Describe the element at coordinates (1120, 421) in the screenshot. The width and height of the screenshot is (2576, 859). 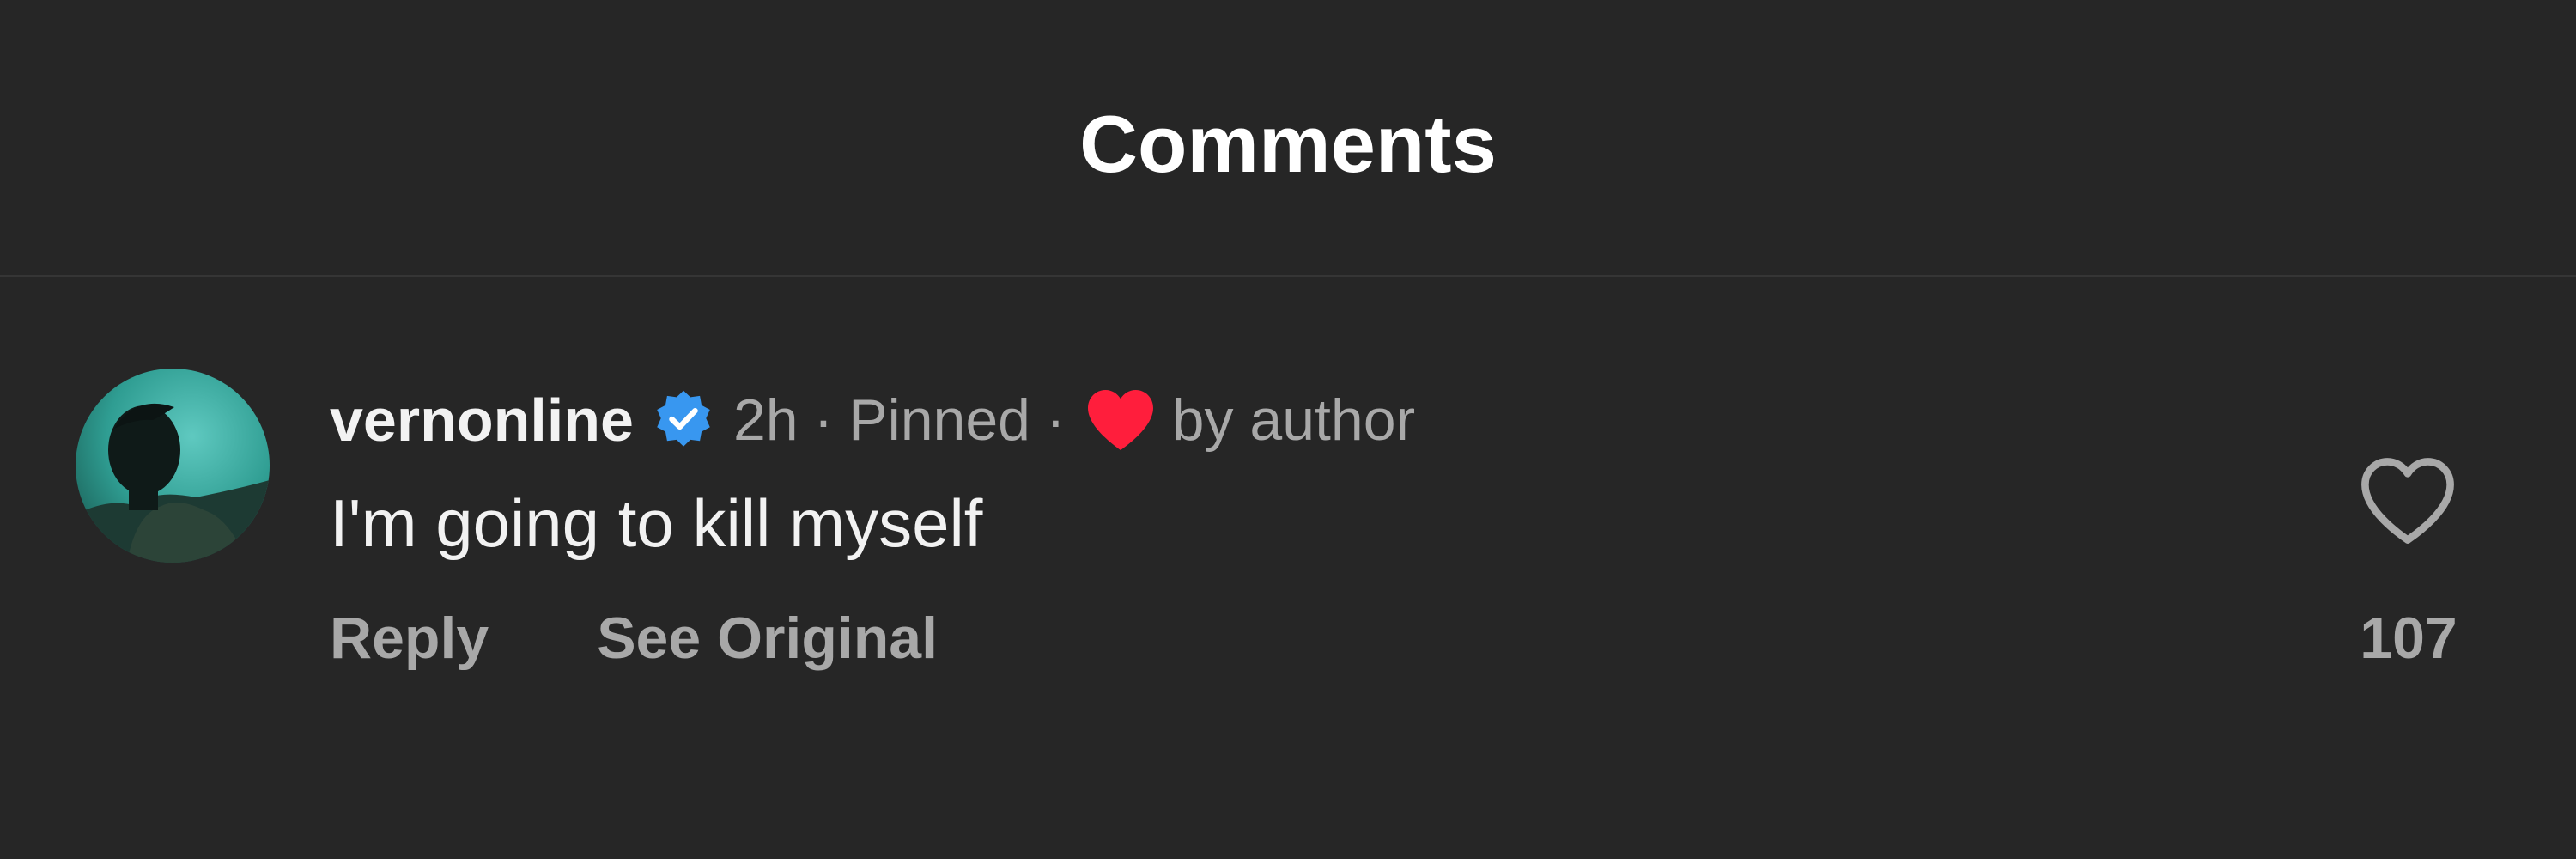
I see `red-heart-icon` at that location.